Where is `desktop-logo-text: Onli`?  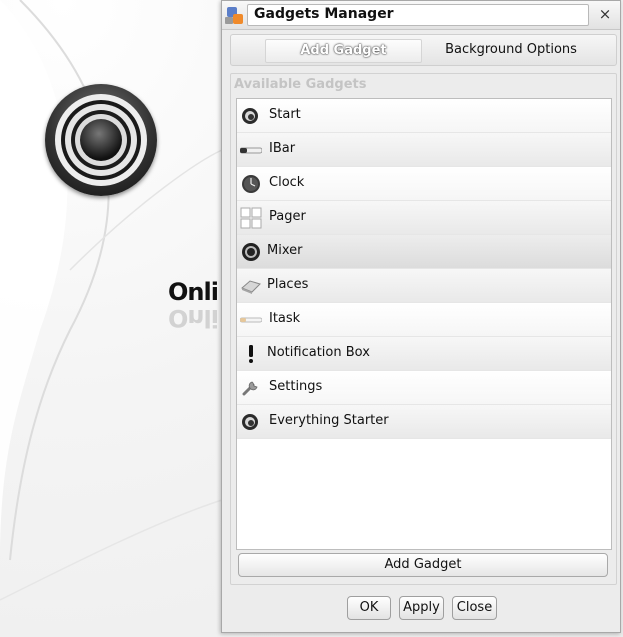
desktop-logo-text: Onli is located at coordinates (193, 292).